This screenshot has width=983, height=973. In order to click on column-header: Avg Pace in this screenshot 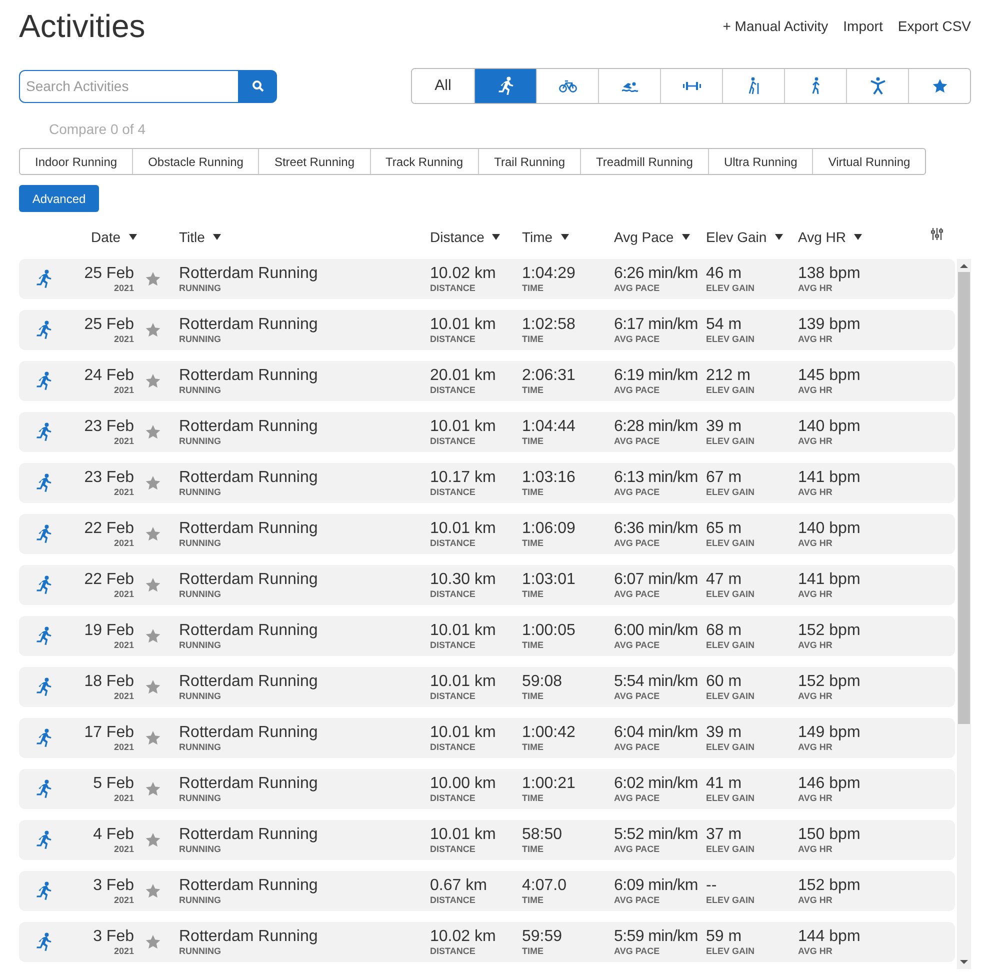, I will do `click(652, 237)`.